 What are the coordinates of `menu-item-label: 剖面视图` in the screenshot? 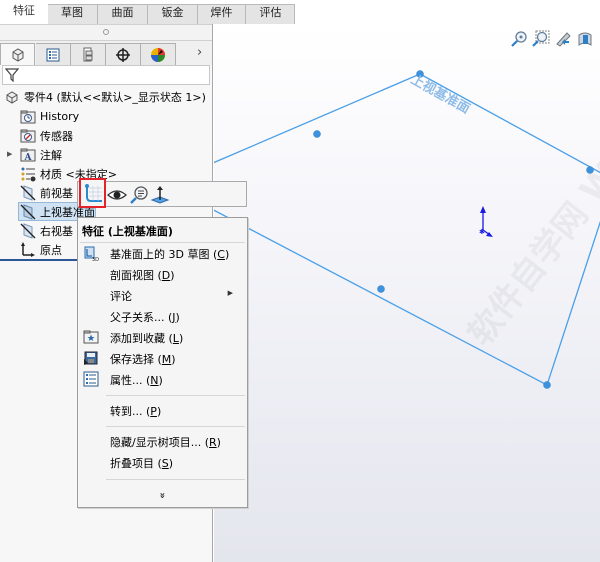 It's located at (132, 275).